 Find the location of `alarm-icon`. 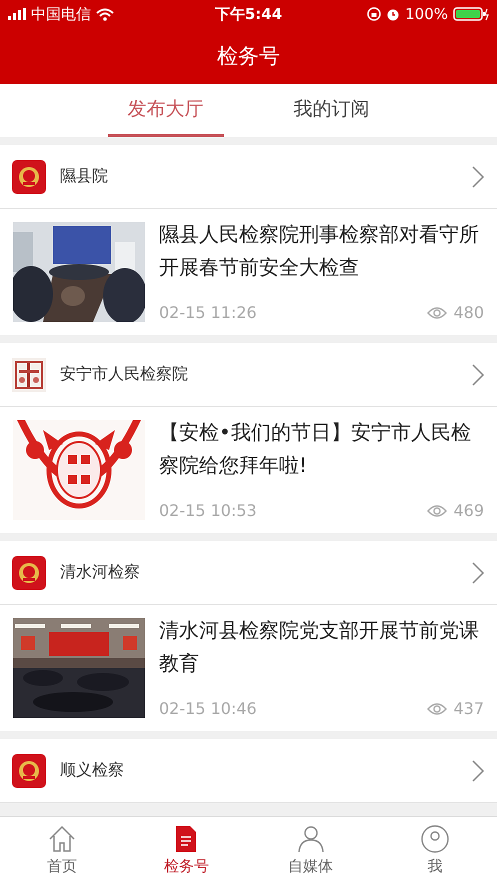

alarm-icon is located at coordinates (393, 14).